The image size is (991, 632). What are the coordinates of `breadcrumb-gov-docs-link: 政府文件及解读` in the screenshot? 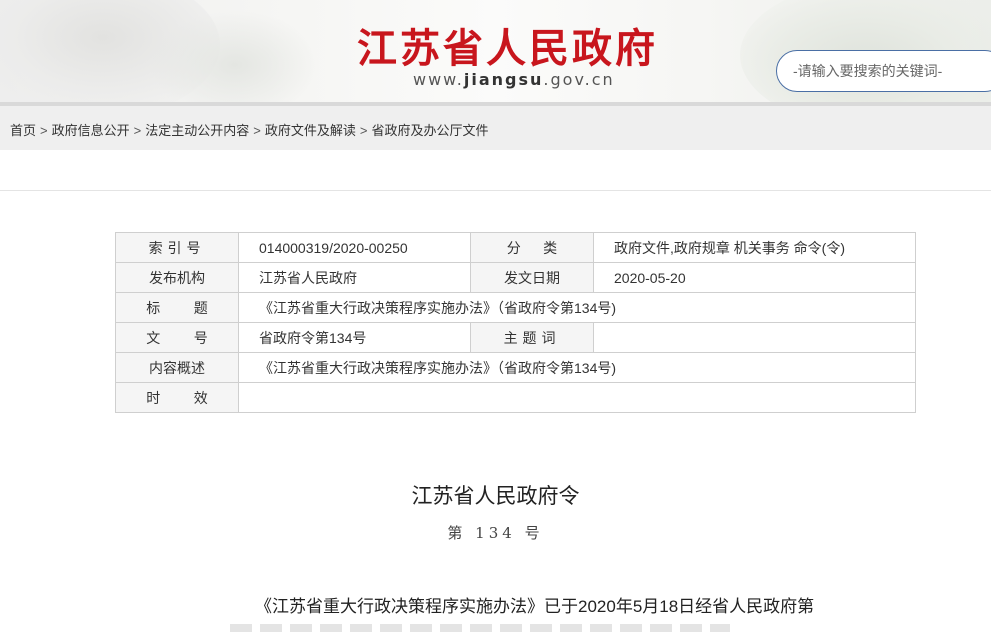 It's located at (310, 130).